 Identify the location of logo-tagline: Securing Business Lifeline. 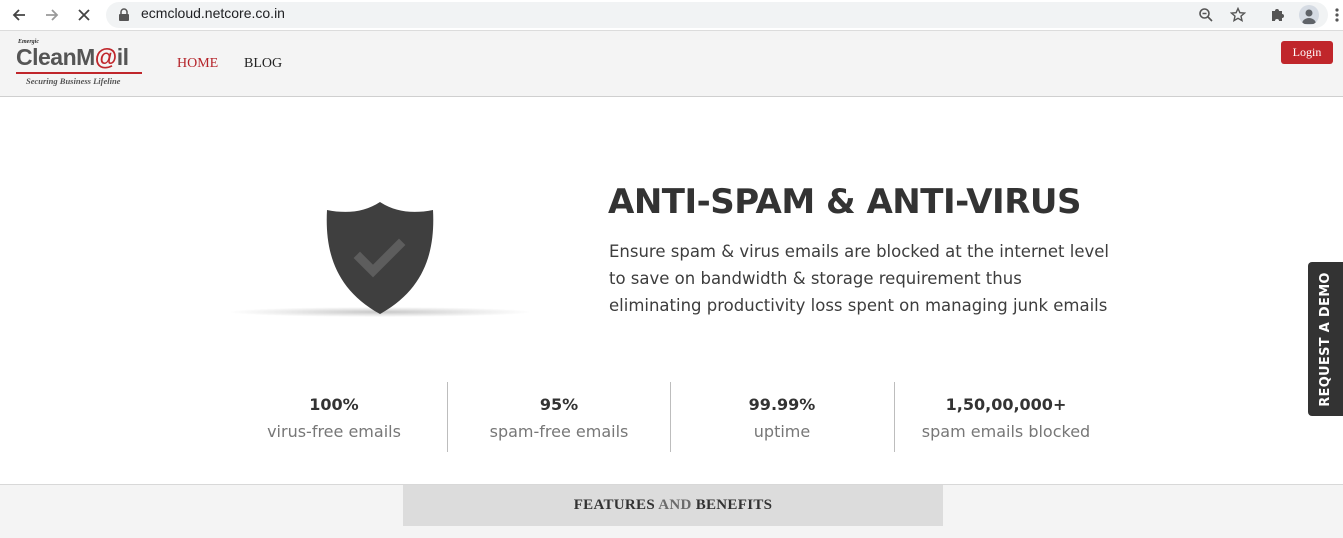
(73, 81).